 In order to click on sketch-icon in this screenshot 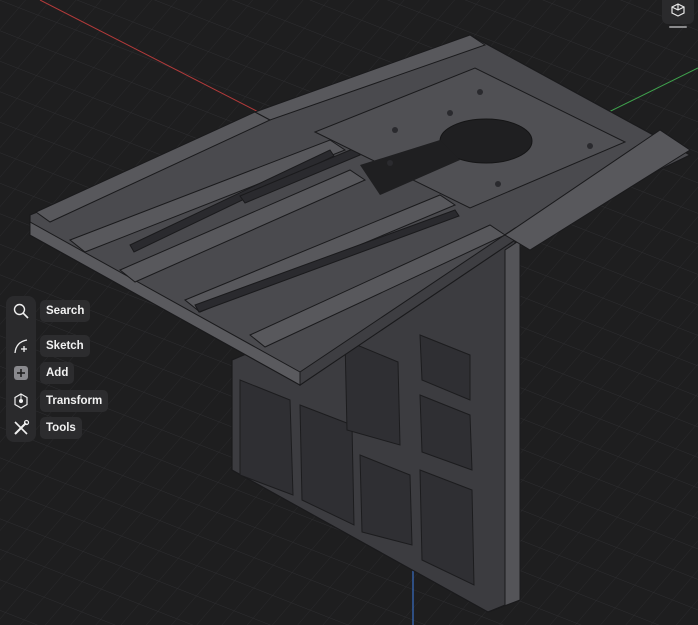, I will do `click(21, 346)`.